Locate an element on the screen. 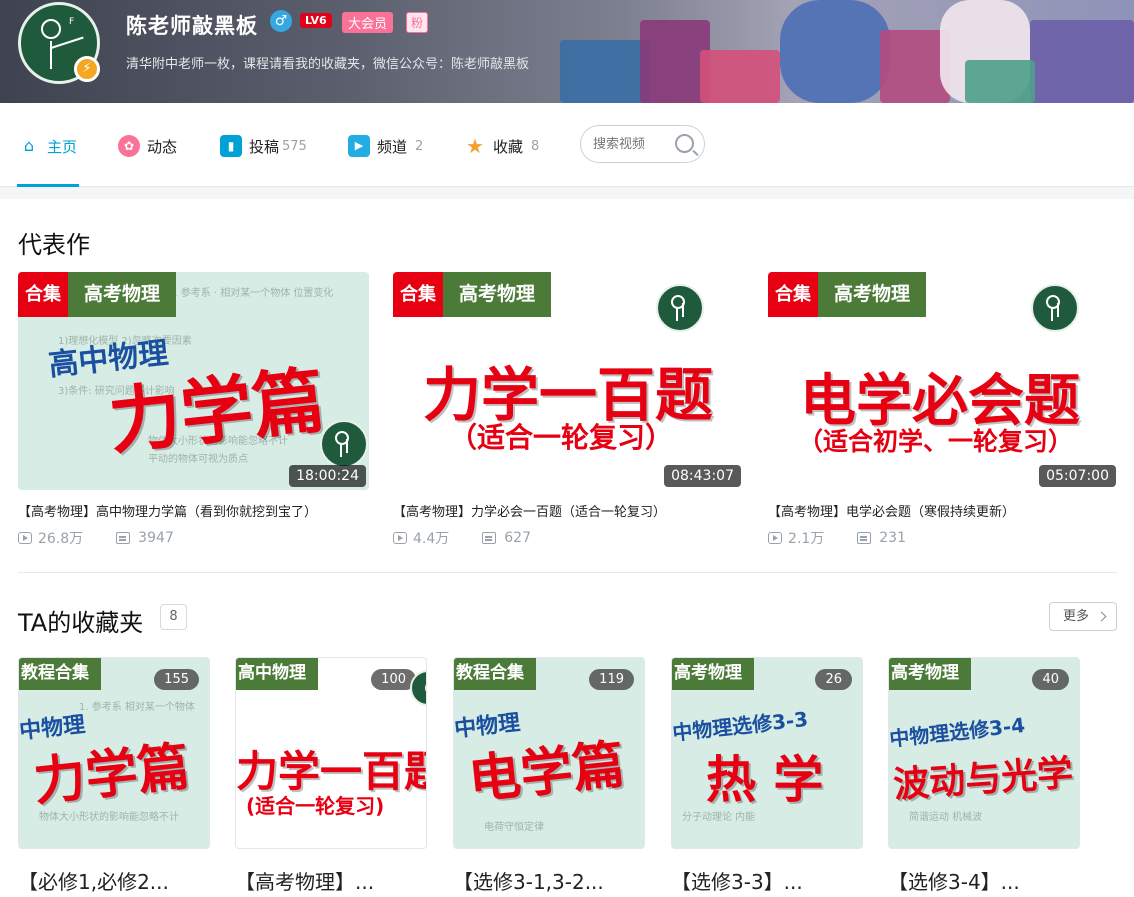 Image resolution: width=1134 pixels, height=897 pixels. folder-cover: 高中物理 100 力学一百题 (适合一轮复习) is located at coordinates (331, 753).